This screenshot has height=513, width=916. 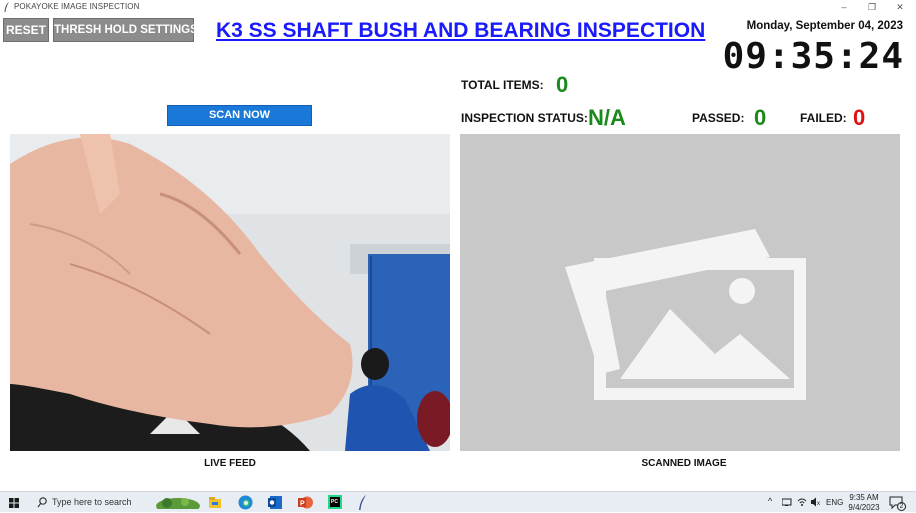 What do you see at coordinates (787, 502) in the screenshot?
I see `network-icon` at bounding box center [787, 502].